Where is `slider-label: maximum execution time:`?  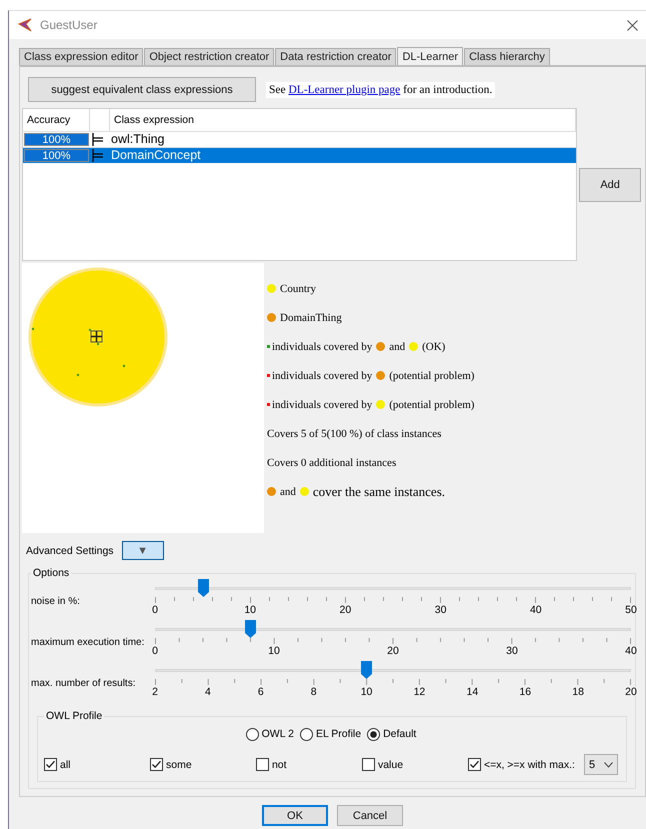 slider-label: maximum execution time: is located at coordinates (88, 642).